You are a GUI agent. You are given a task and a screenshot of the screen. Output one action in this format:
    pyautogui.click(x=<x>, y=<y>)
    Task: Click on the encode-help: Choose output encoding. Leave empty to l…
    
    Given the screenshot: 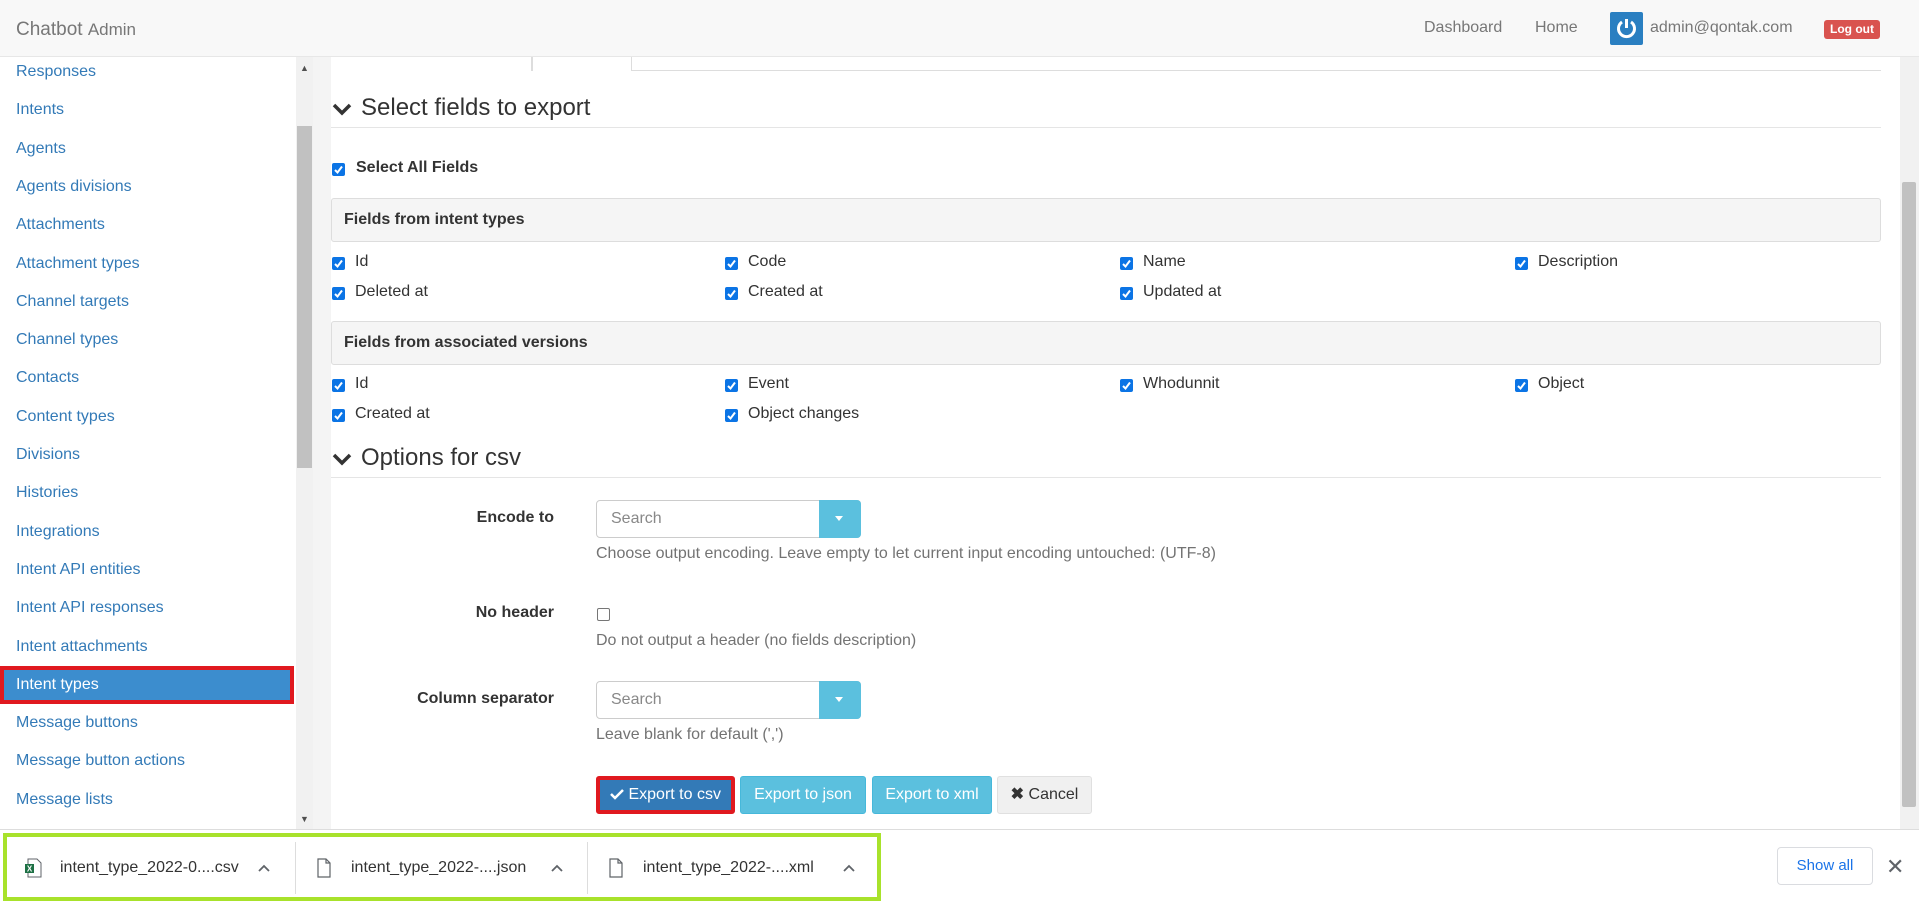 What is the action you would take?
    pyautogui.click(x=906, y=553)
    